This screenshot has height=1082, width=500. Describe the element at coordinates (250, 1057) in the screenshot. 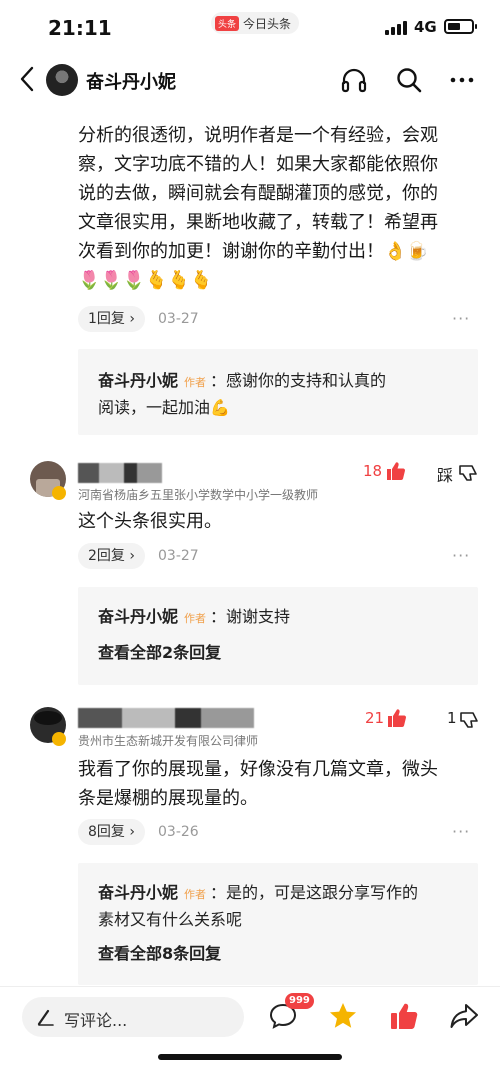

I see `home-indicator` at that location.